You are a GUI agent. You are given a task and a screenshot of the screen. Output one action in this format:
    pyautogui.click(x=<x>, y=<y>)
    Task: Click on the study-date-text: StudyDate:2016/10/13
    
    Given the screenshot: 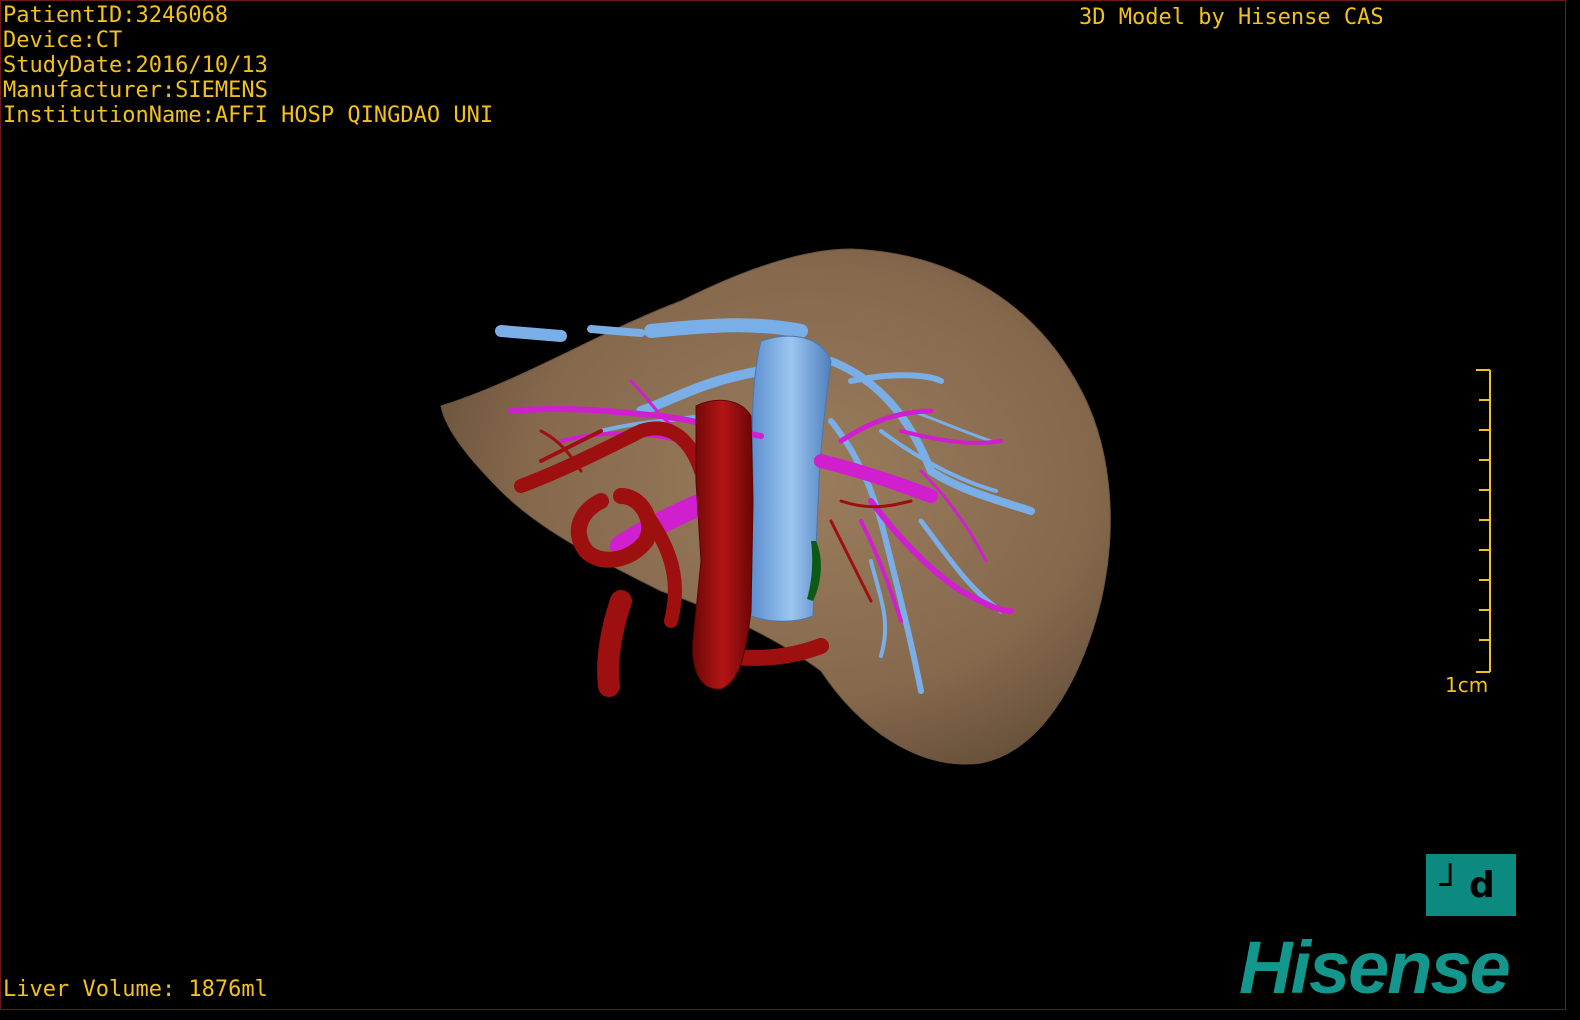 What is the action you would take?
    pyautogui.click(x=135, y=65)
    